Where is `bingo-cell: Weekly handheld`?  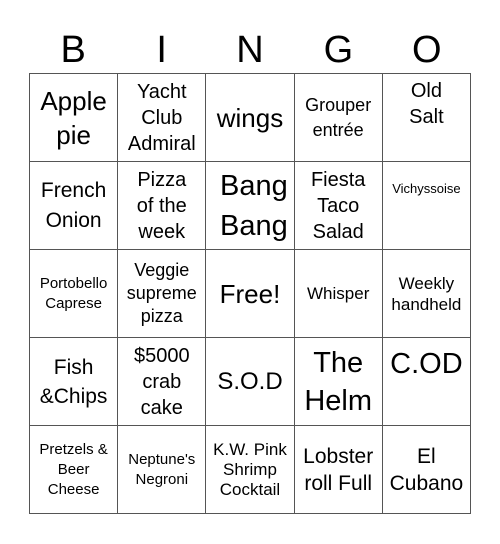
bingo-cell: Weekly handheld is located at coordinates (426, 294).